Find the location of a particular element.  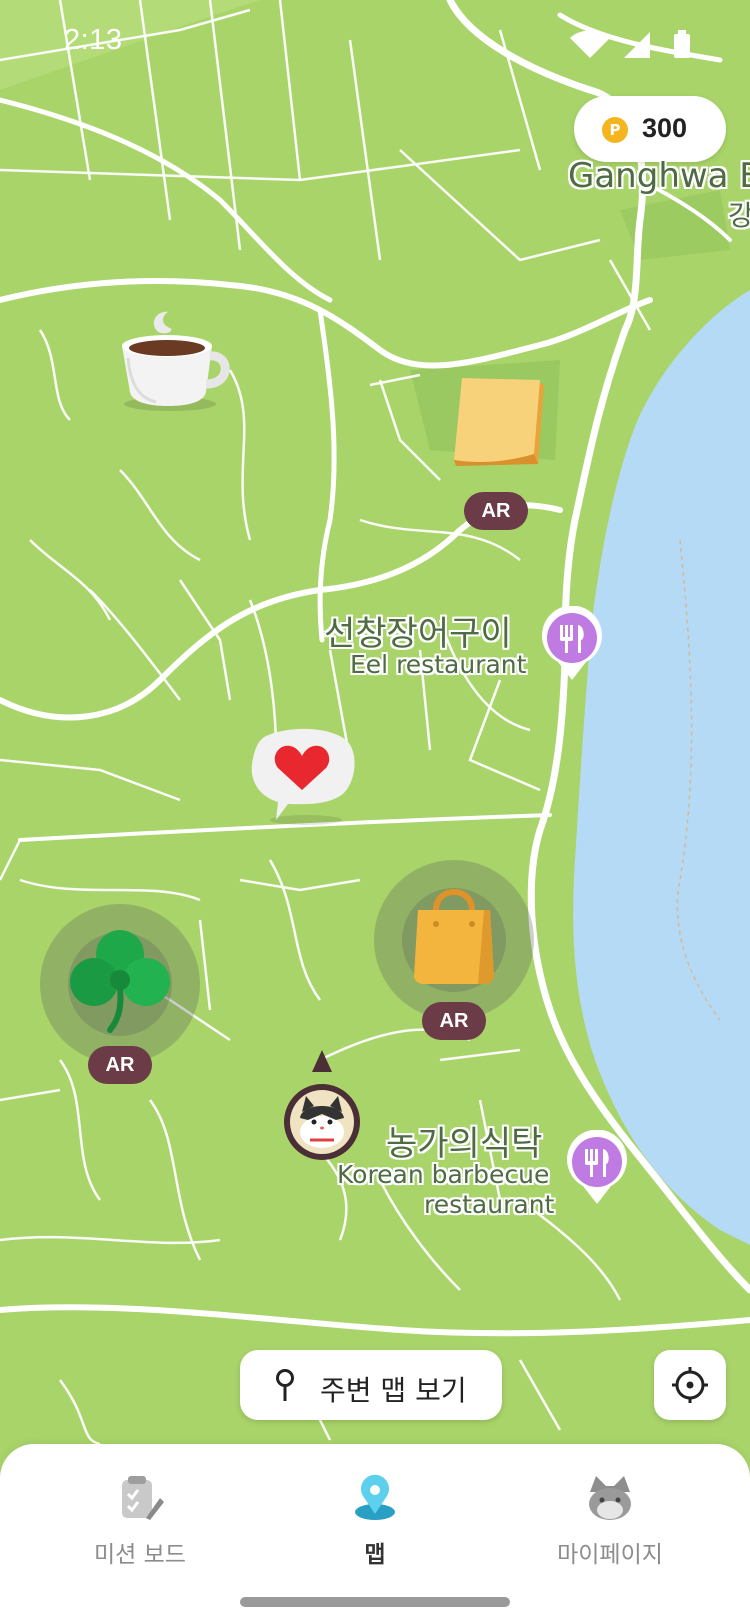

wifi-icon is located at coordinates (590, 44).